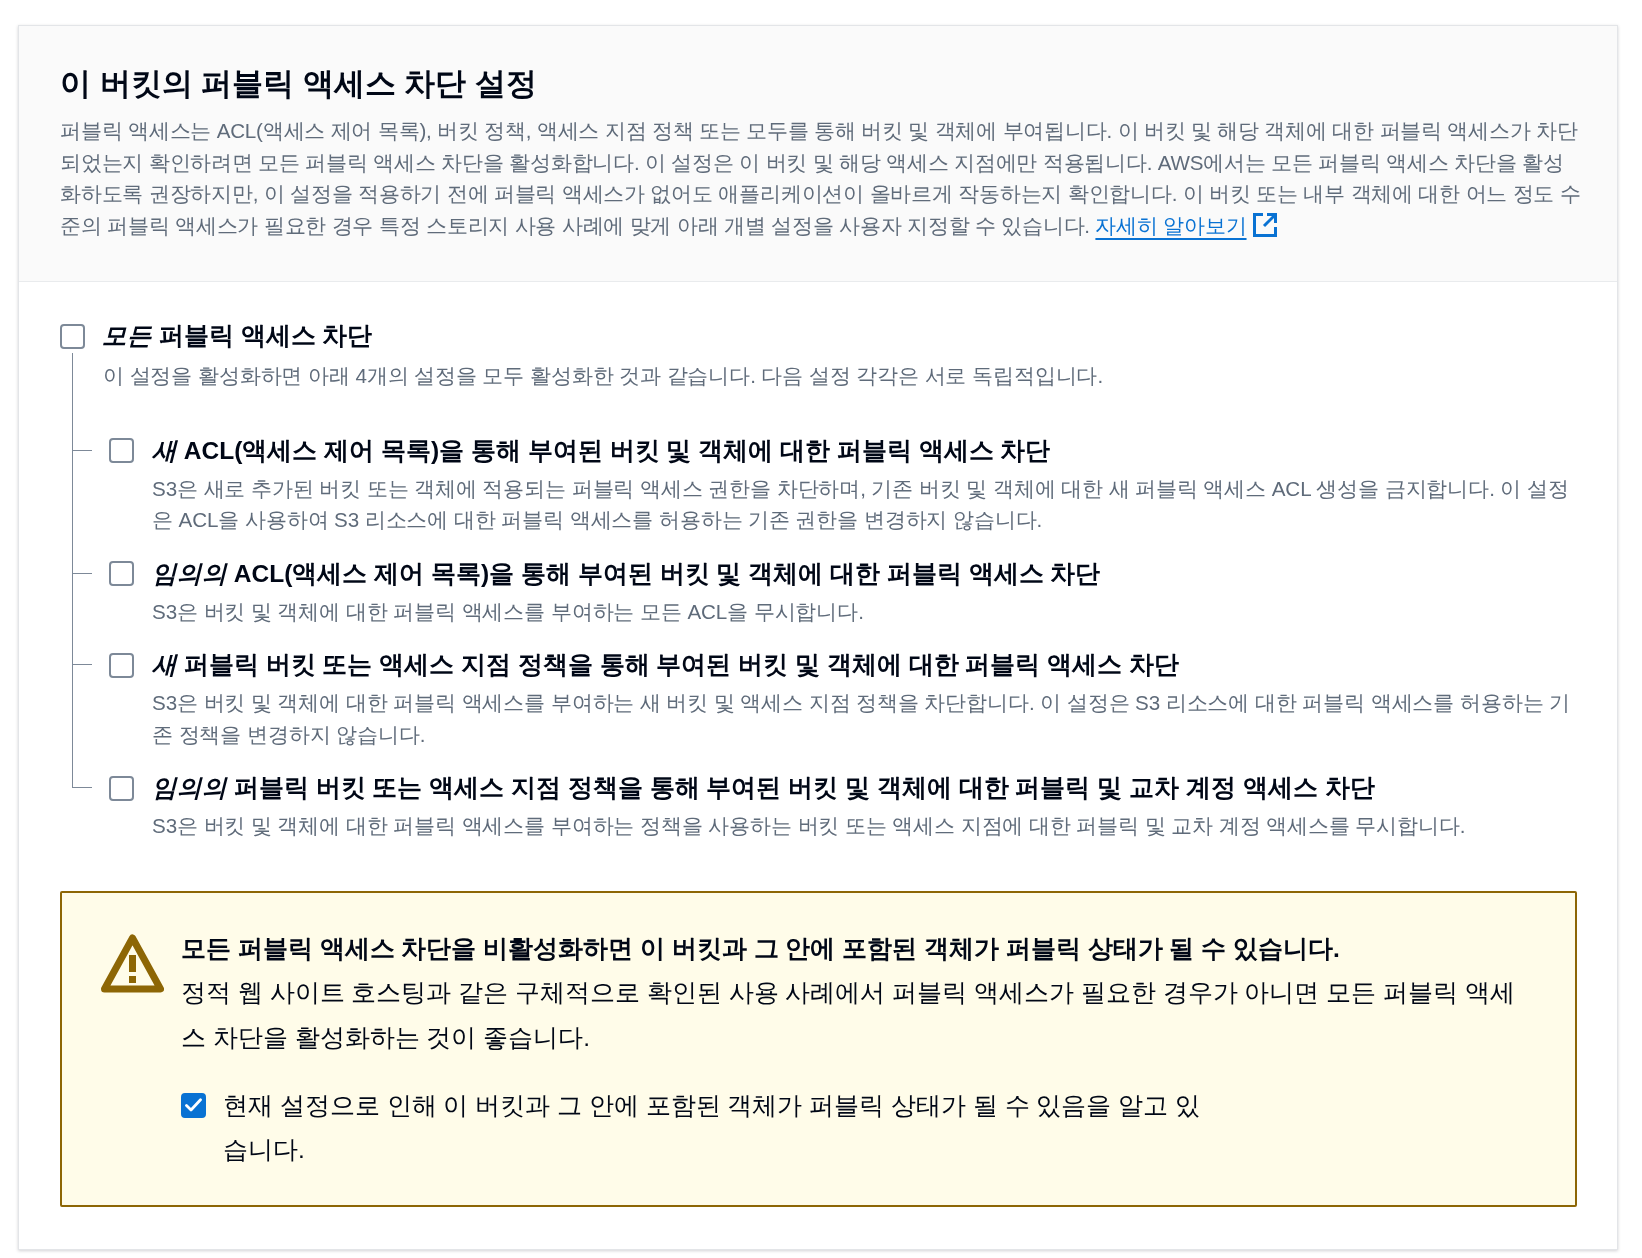 Image resolution: width=1642 pixels, height=1258 pixels. What do you see at coordinates (601, 450) in the screenshot?
I see `setting-label: 새 ACL(액세스 제어 목록)을 통해 부여된 버킷 및 객체에 대한 퍼블릭 액세스 차단` at bounding box center [601, 450].